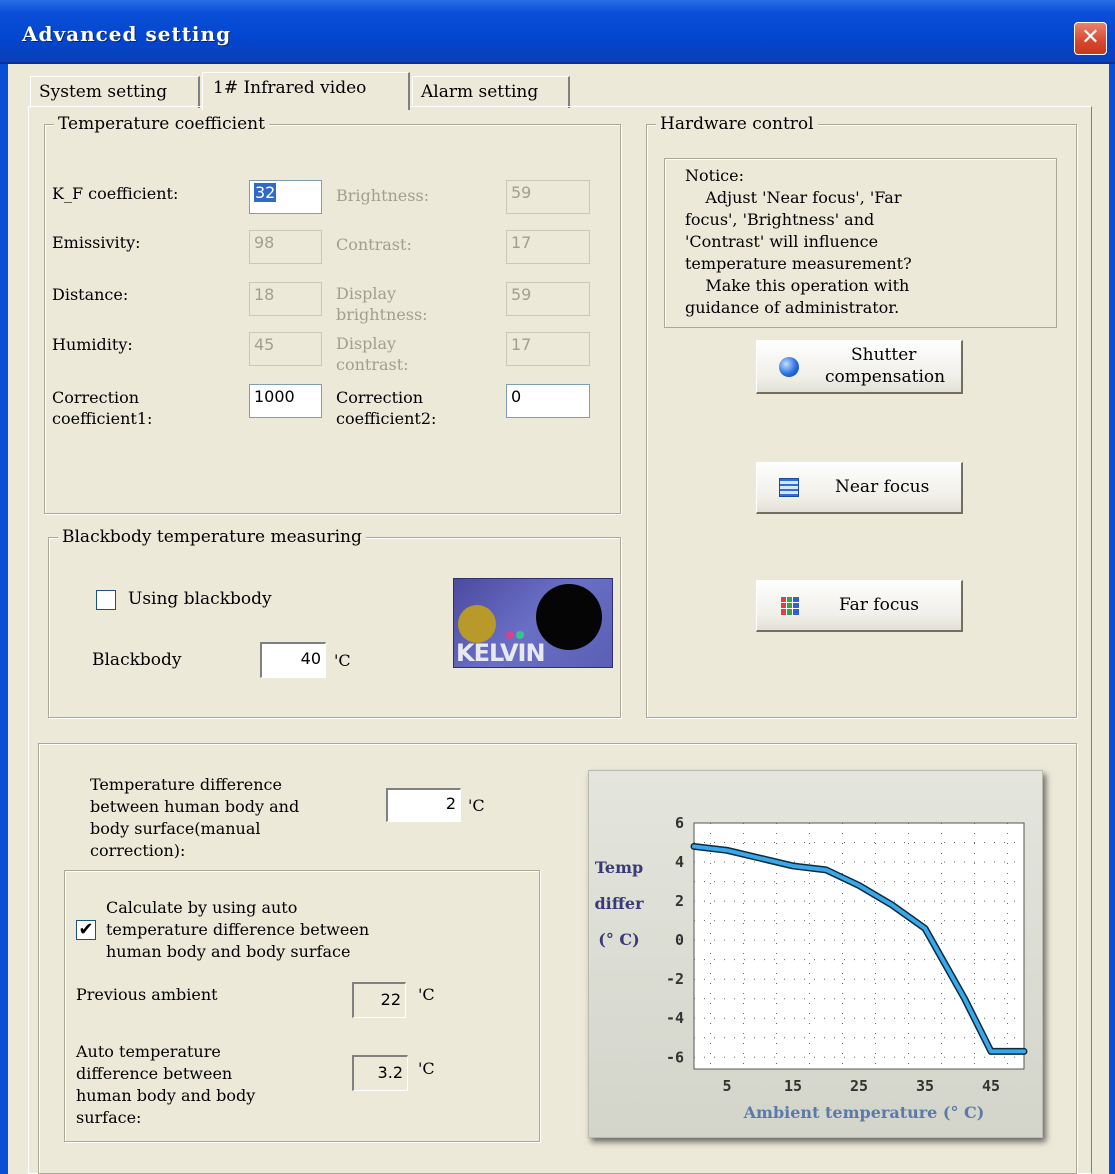  What do you see at coordinates (737, 124) in the screenshot?
I see `hardware-control-title: Hardware control` at bounding box center [737, 124].